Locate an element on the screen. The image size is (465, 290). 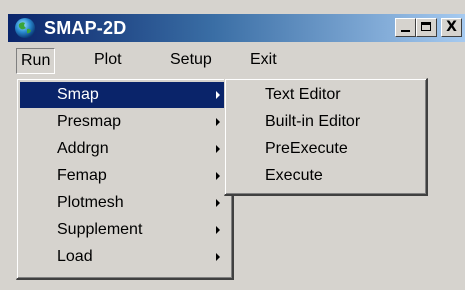
close-icon: X is located at coordinates (451, 27).